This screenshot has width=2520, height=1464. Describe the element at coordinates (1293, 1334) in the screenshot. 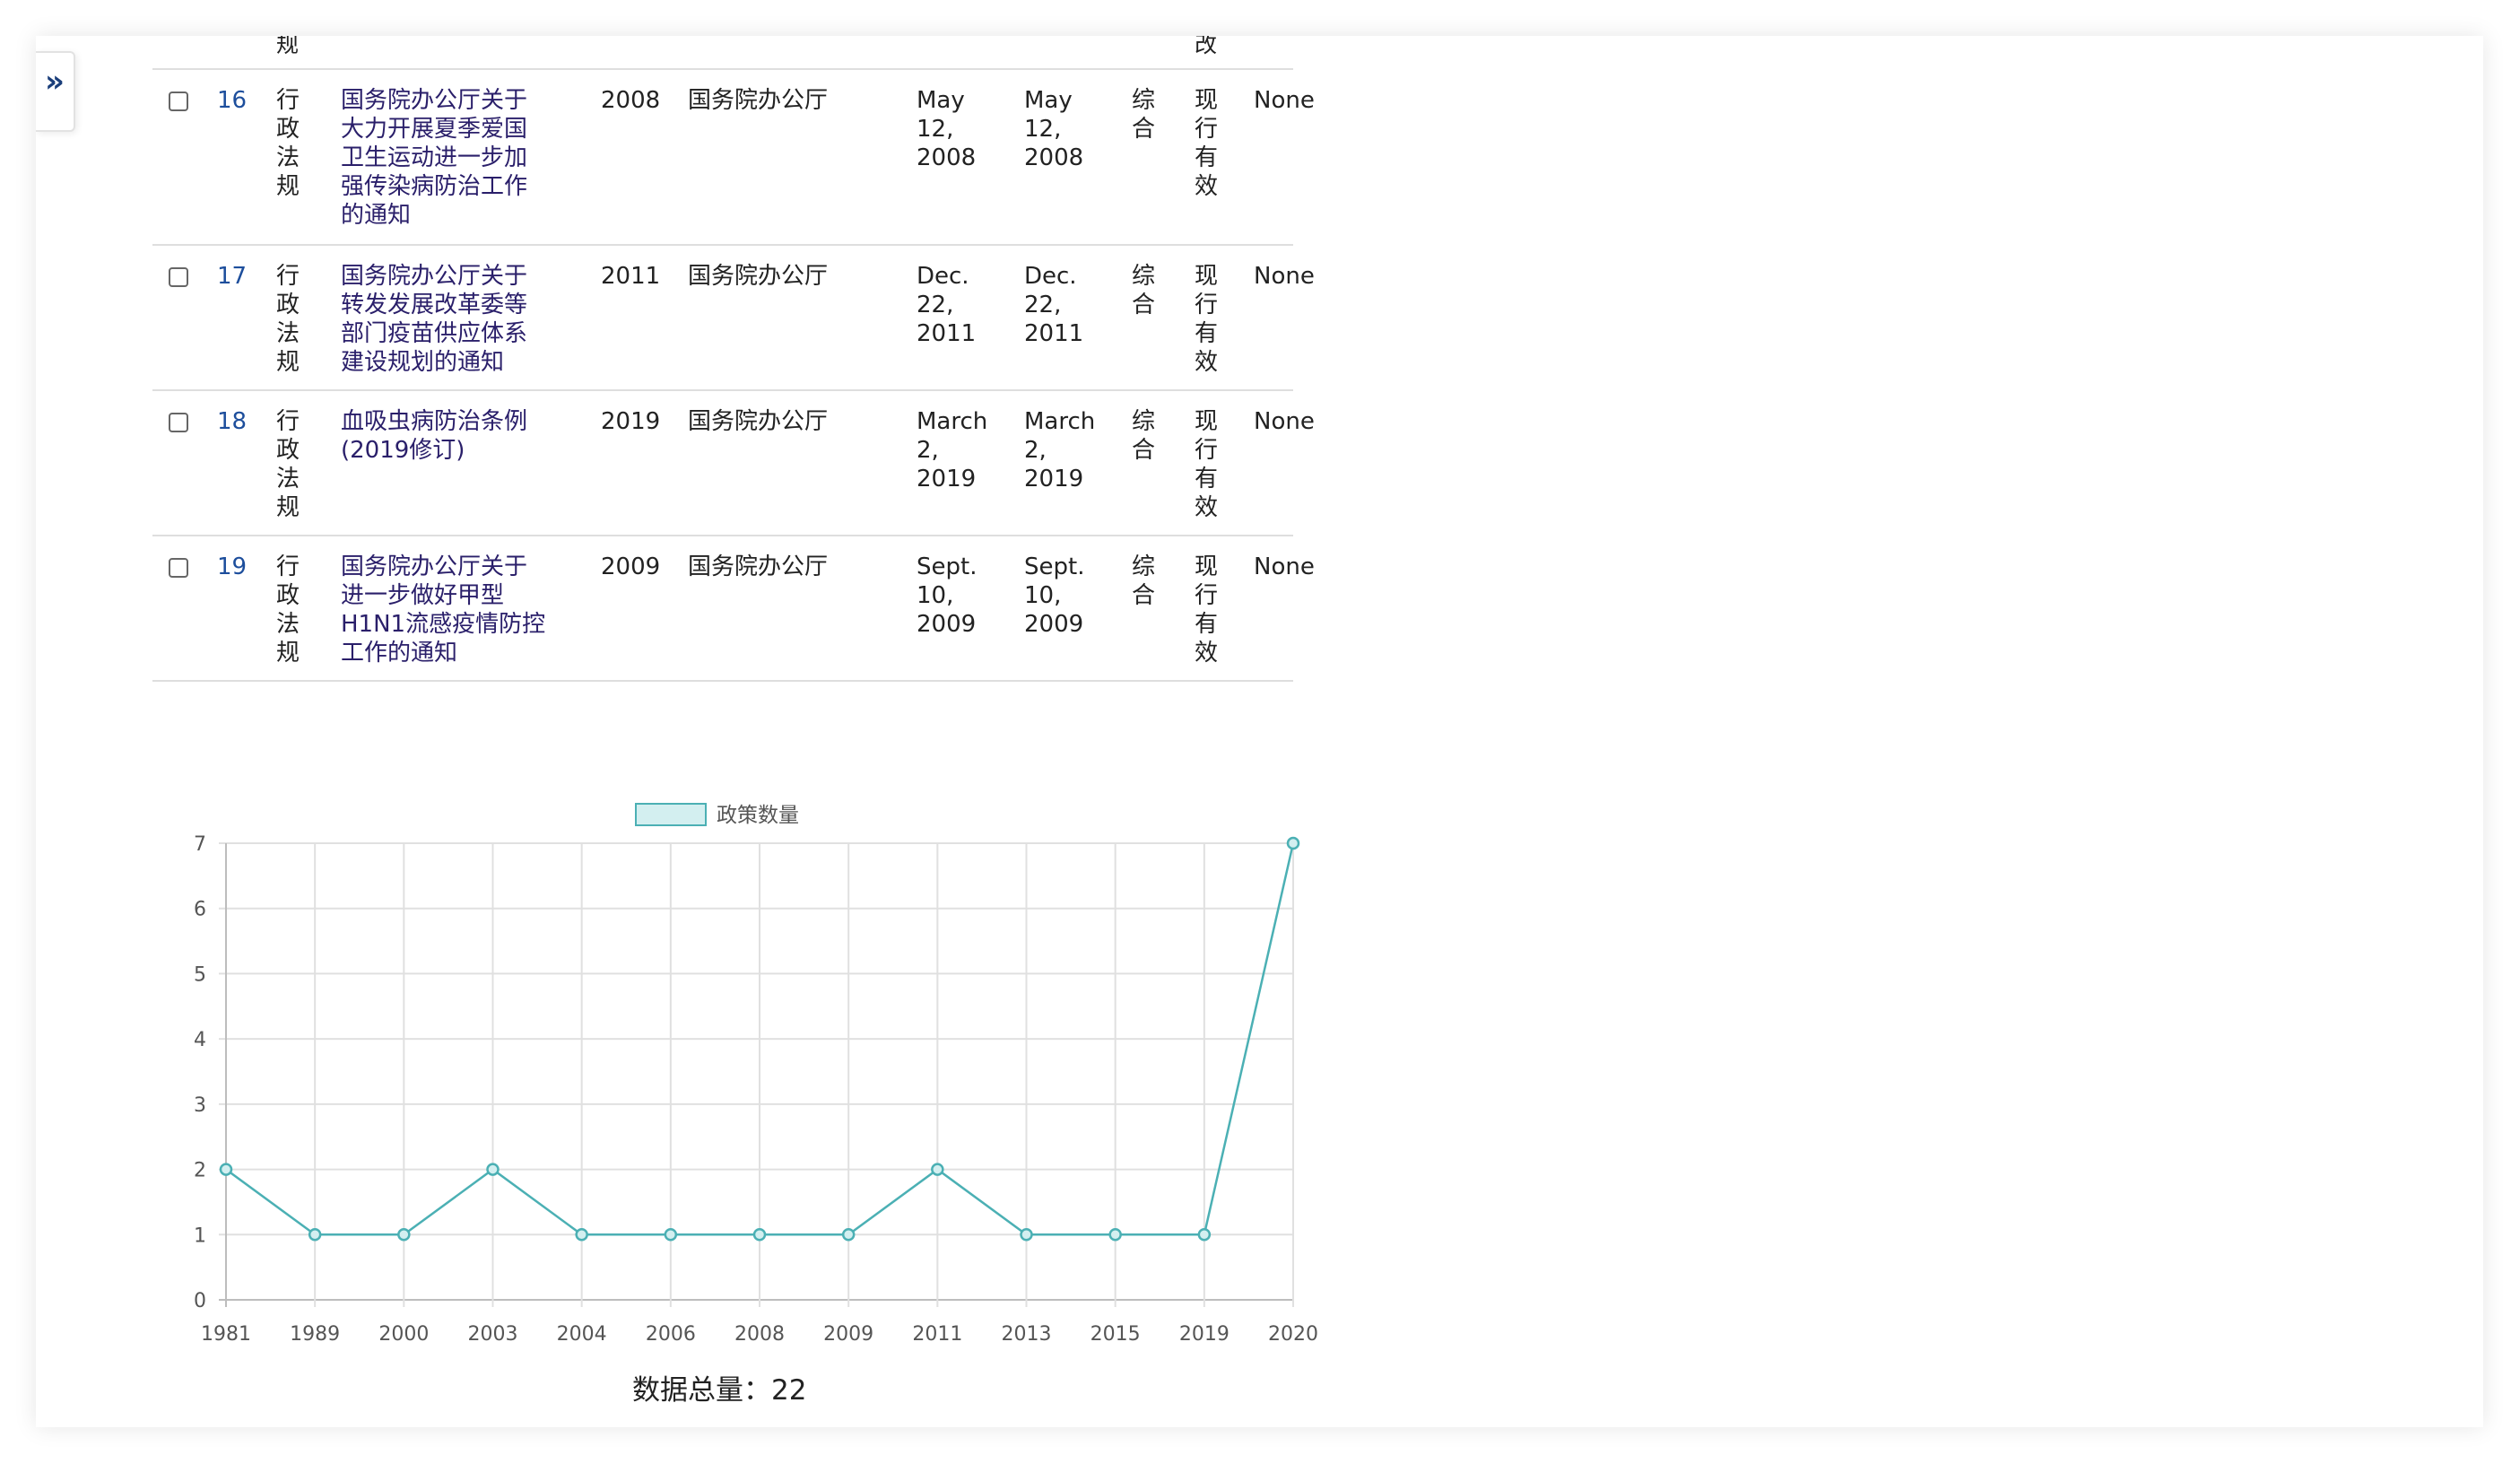

I see `x-tick-label: 2020` at that location.